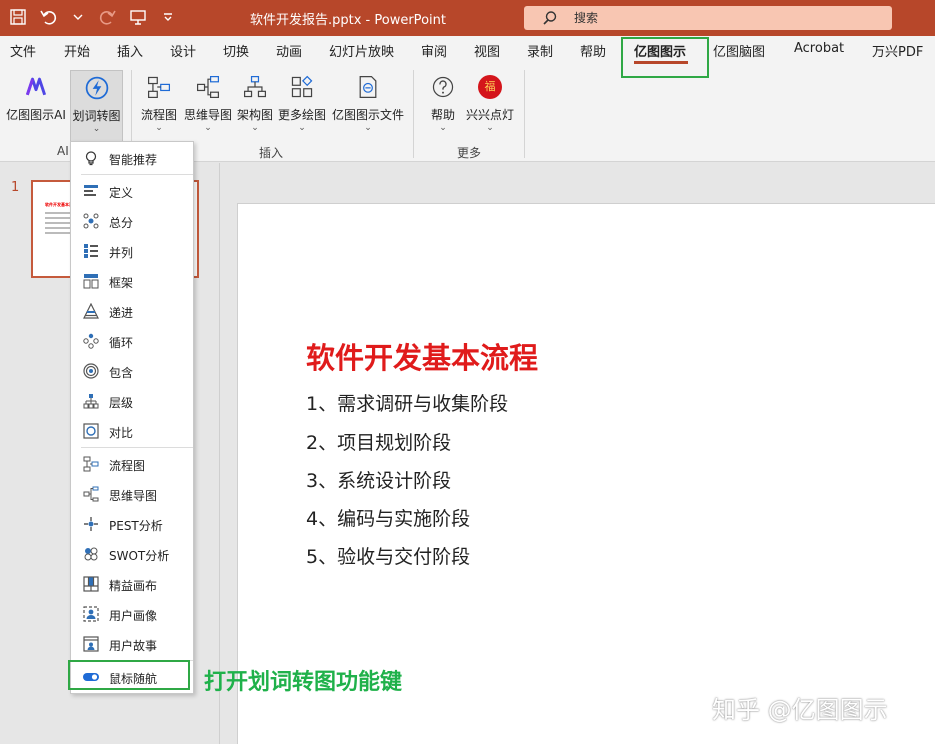 Image resolution: width=935 pixels, height=744 pixels. Describe the element at coordinates (91, 584) in the screenshot. I see `grid-icon` at that location.